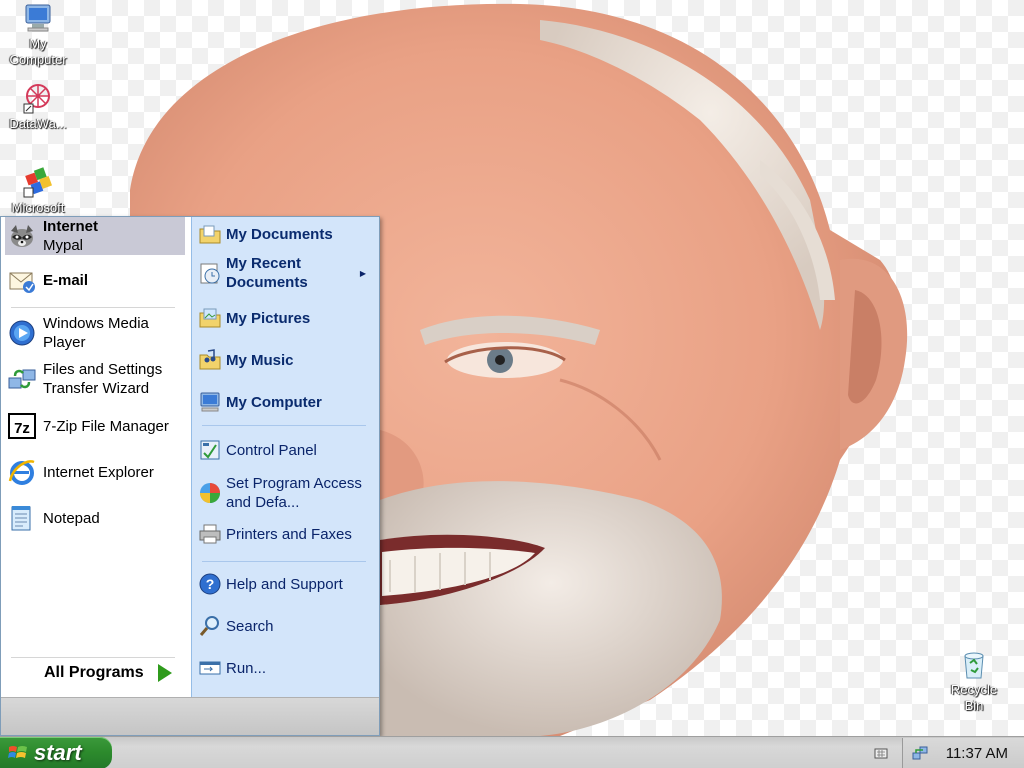  I want to click on folder-pictures-icon, so click(210, 318).